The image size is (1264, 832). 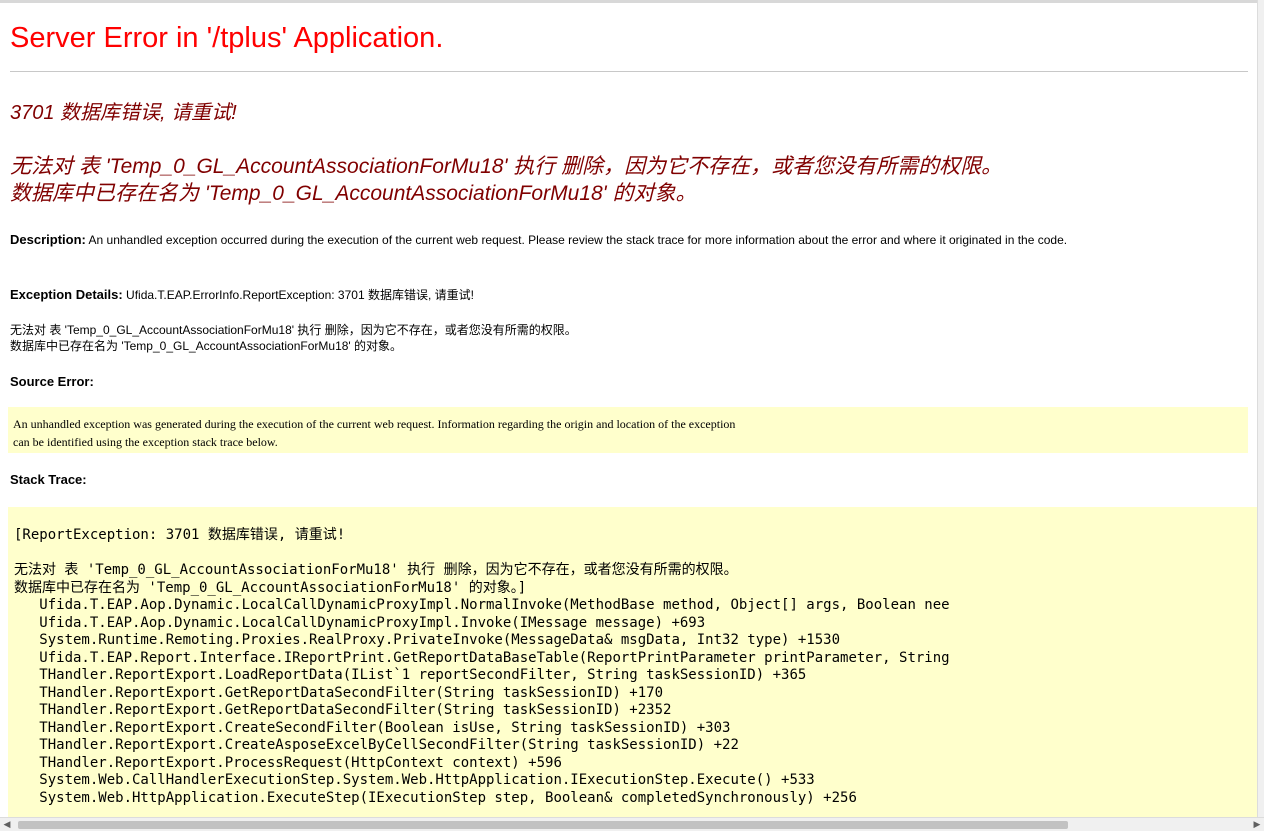 I want to click on scroll-right-arrow-icon: ▶, so click(x=1257, y=825).